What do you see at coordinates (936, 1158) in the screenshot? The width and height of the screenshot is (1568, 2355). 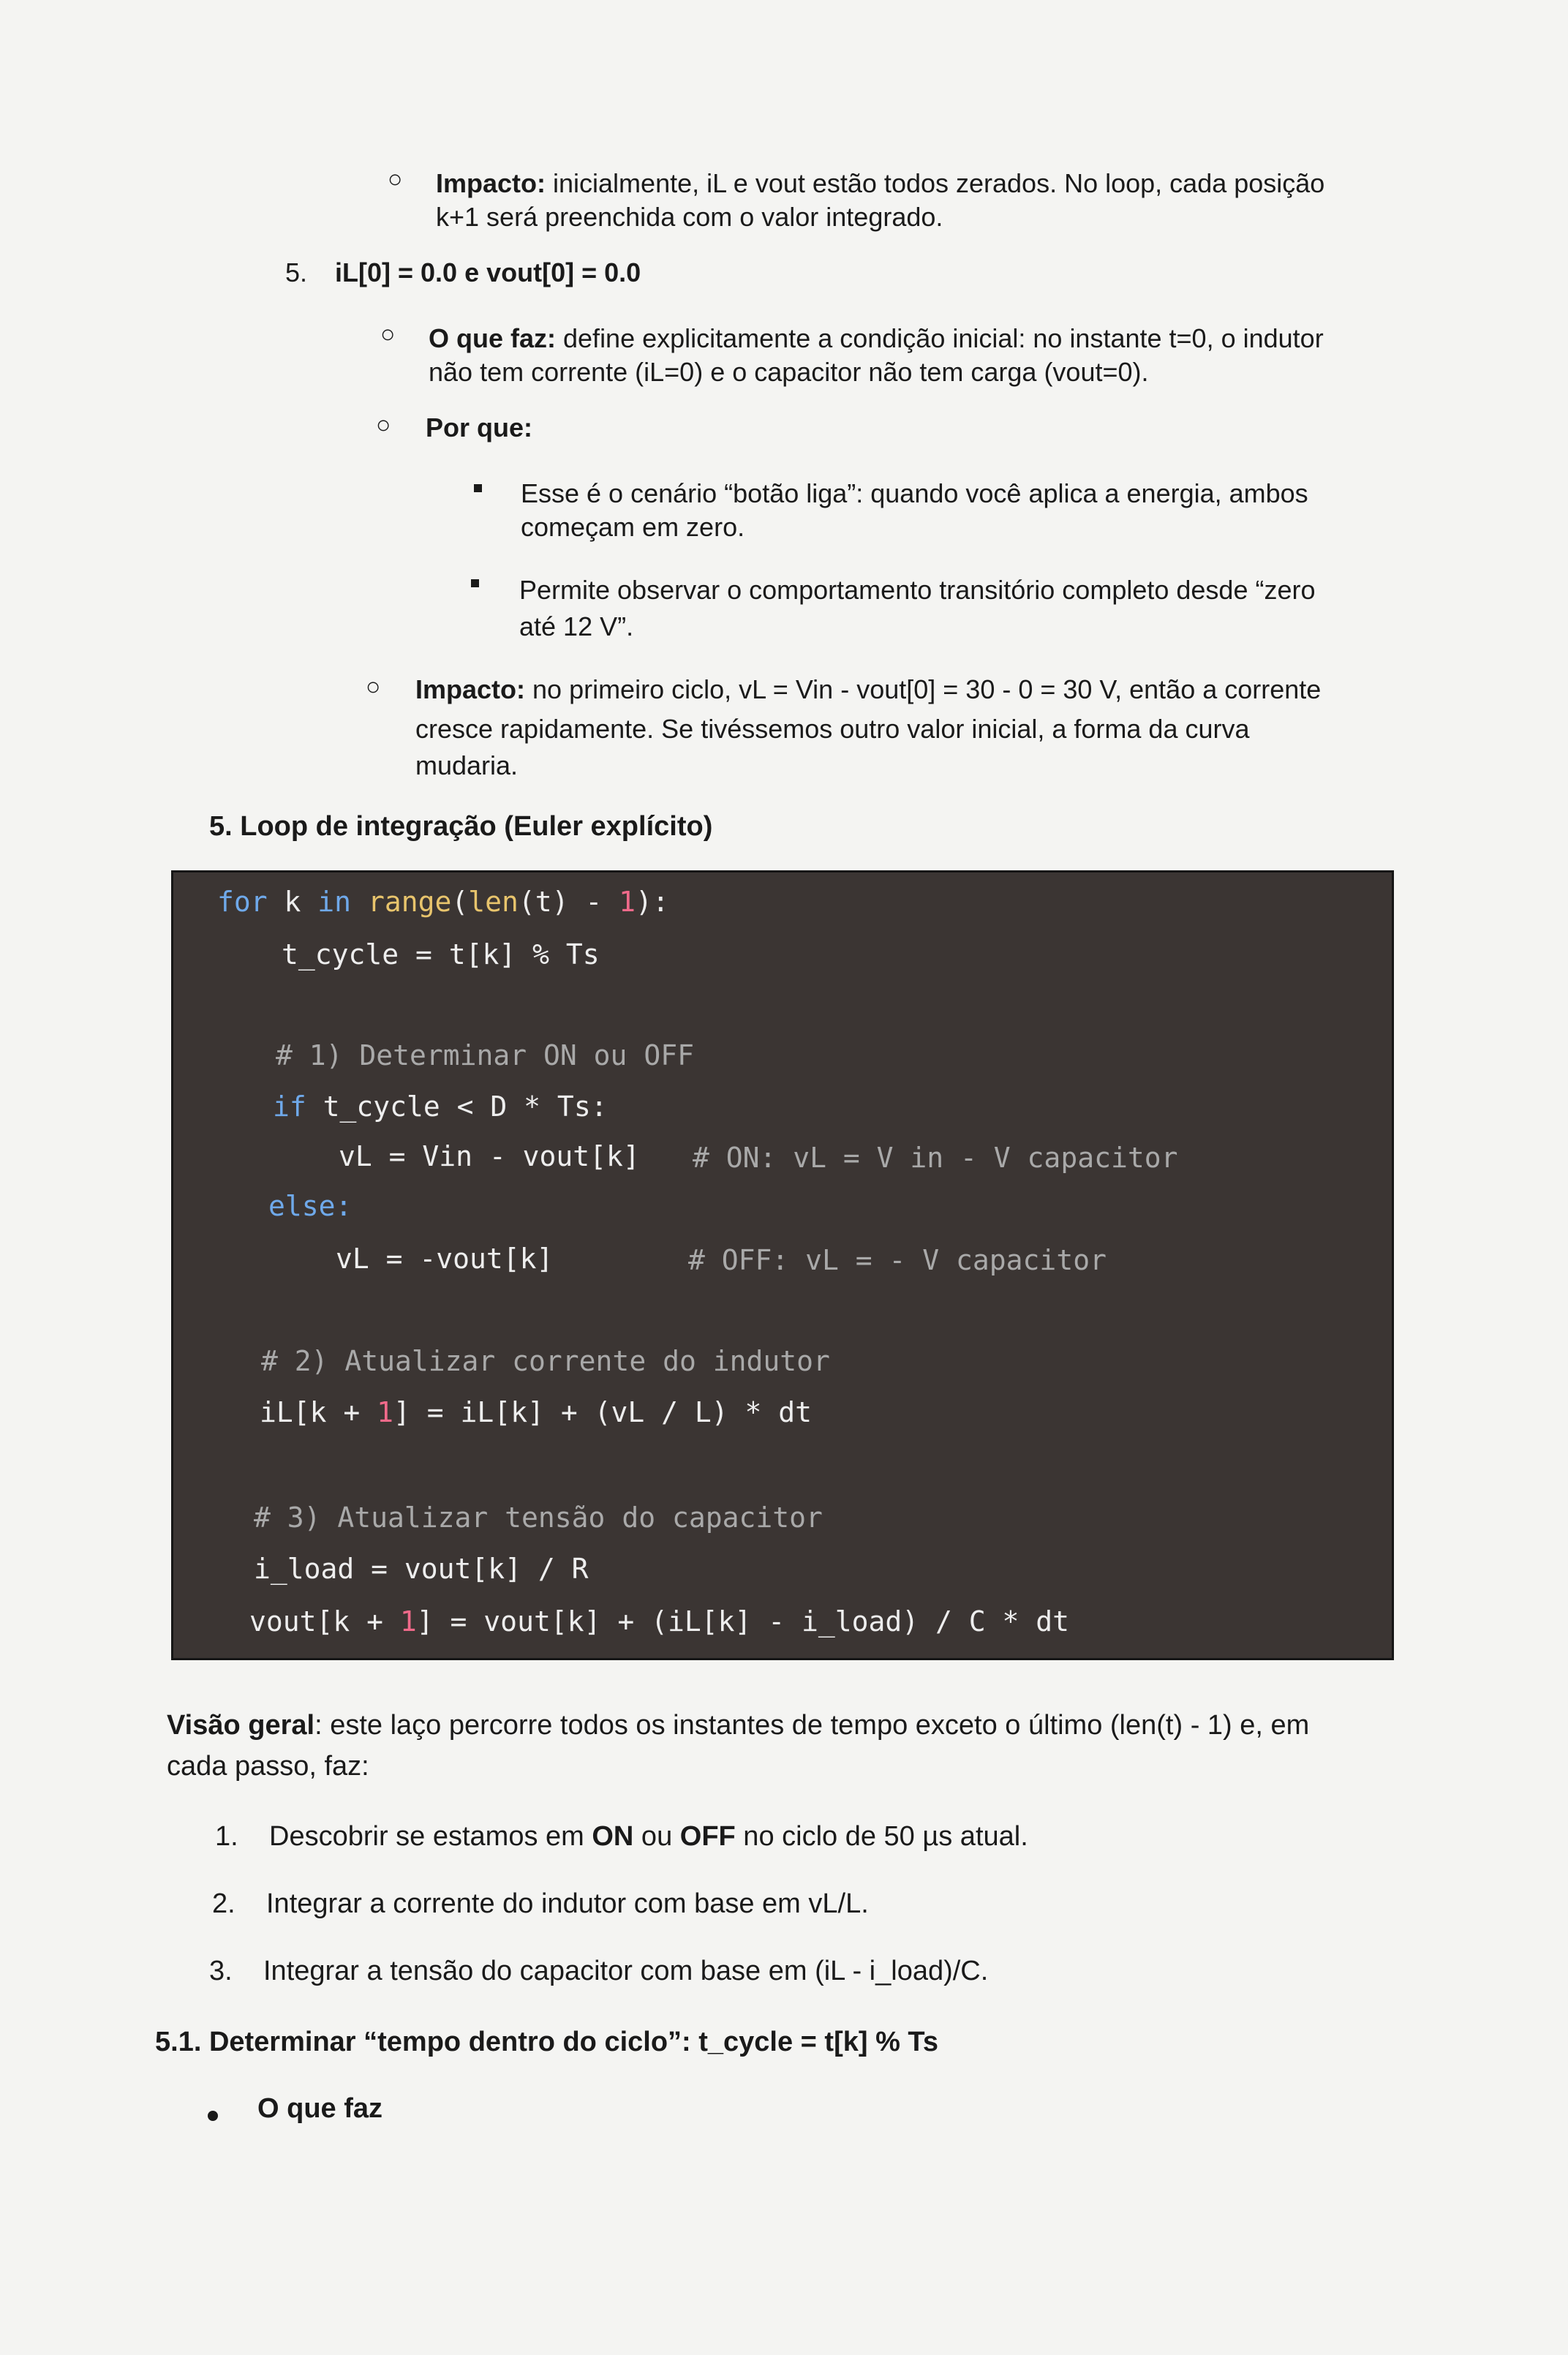 I see `code-comment-on: # ON: vL = V in - V capacitor` at bounding box center [936, 1158].